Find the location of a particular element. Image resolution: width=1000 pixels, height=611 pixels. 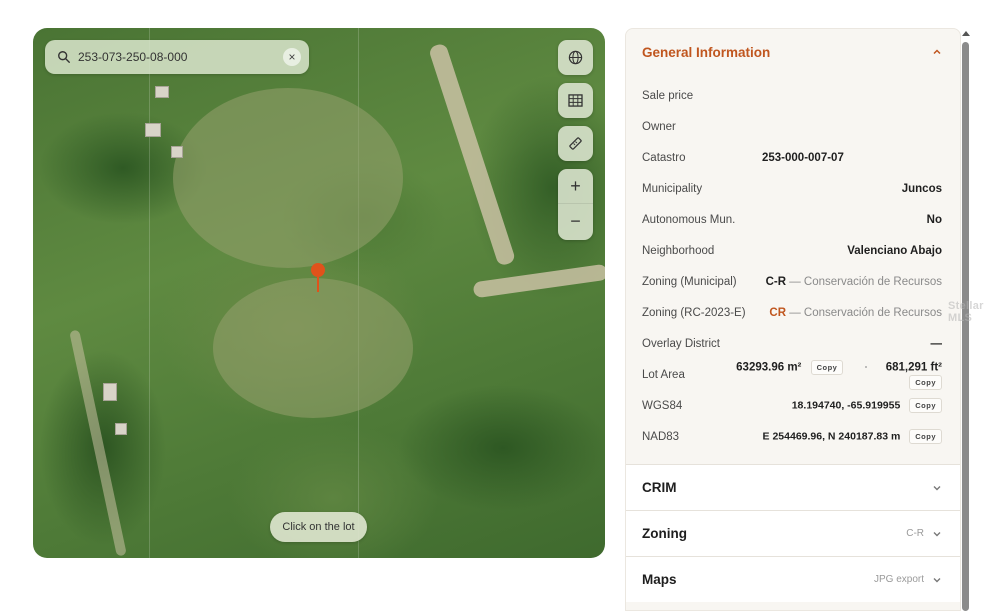

row-overlay: Overlay District — is located at coordinates (792, 343).